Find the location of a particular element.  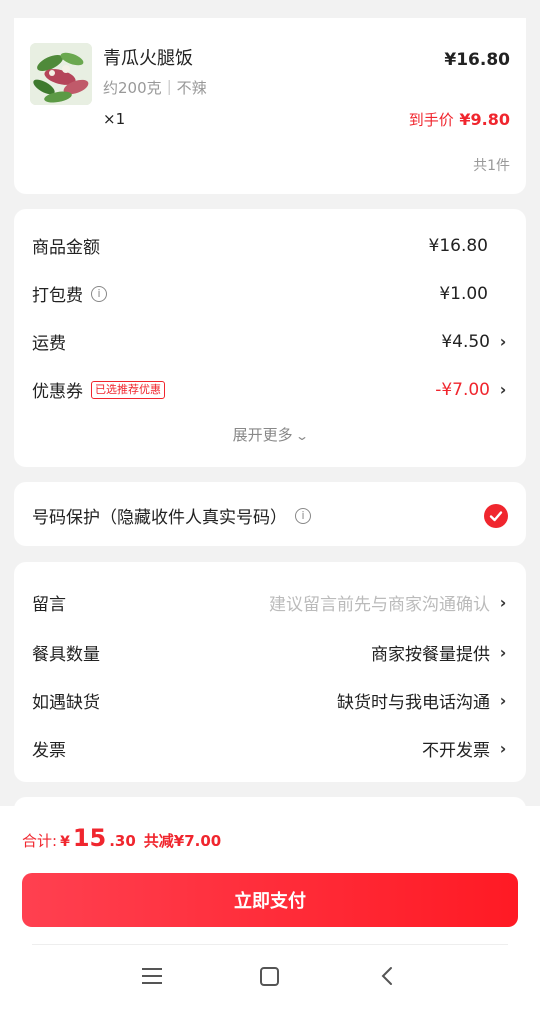

total-int: 15 is located at coordinates (89, 838).